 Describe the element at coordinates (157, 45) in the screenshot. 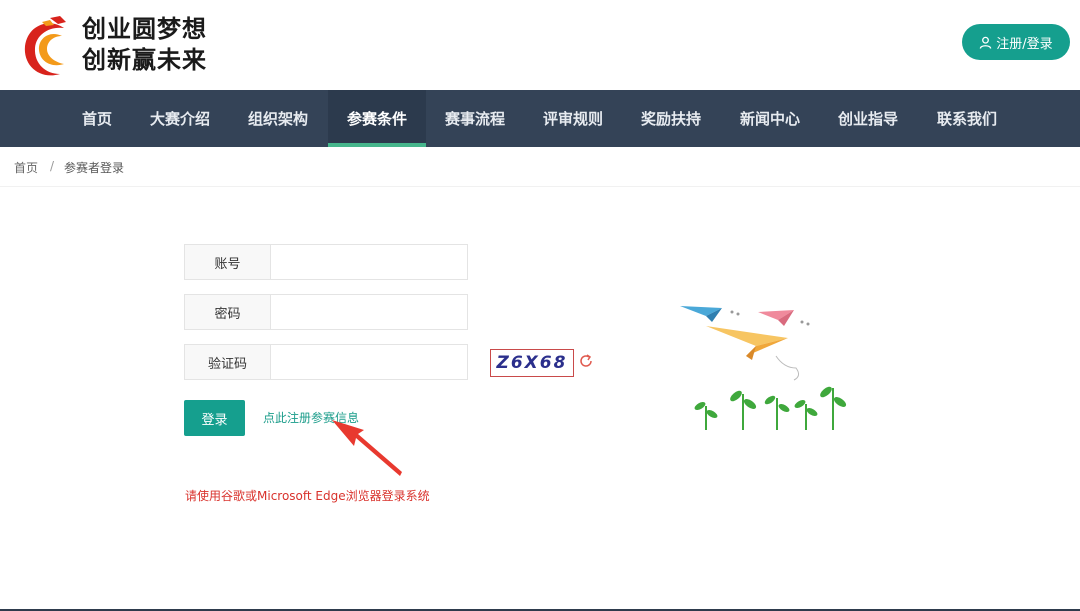

I see `slogan: 创业圆梦想 创新赢未来` at that location.